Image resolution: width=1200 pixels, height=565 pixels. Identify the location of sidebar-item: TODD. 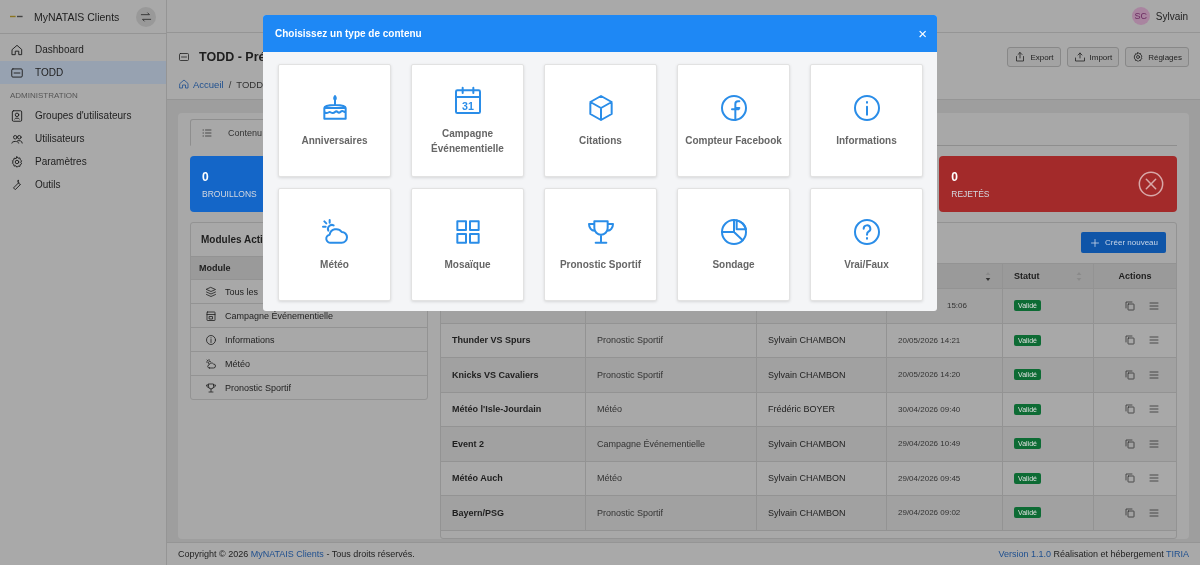
(83, 72).